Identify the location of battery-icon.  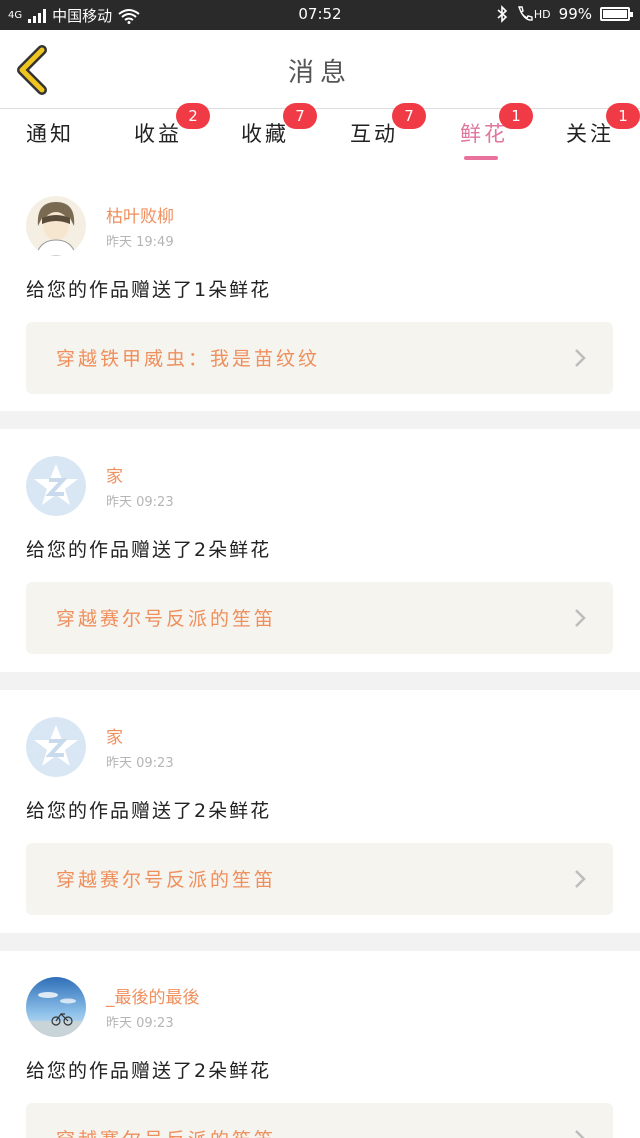
(616, 14).